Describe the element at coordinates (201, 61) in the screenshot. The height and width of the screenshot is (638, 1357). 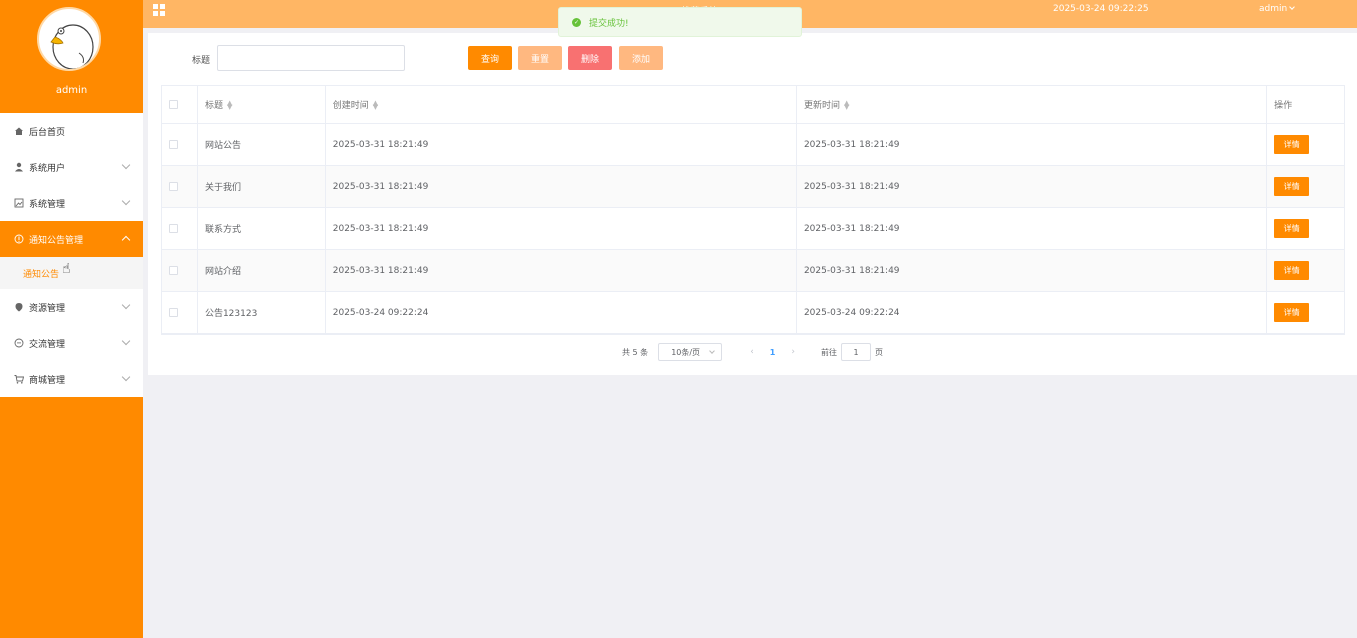
I see `search-title-label: 标题` at that location.